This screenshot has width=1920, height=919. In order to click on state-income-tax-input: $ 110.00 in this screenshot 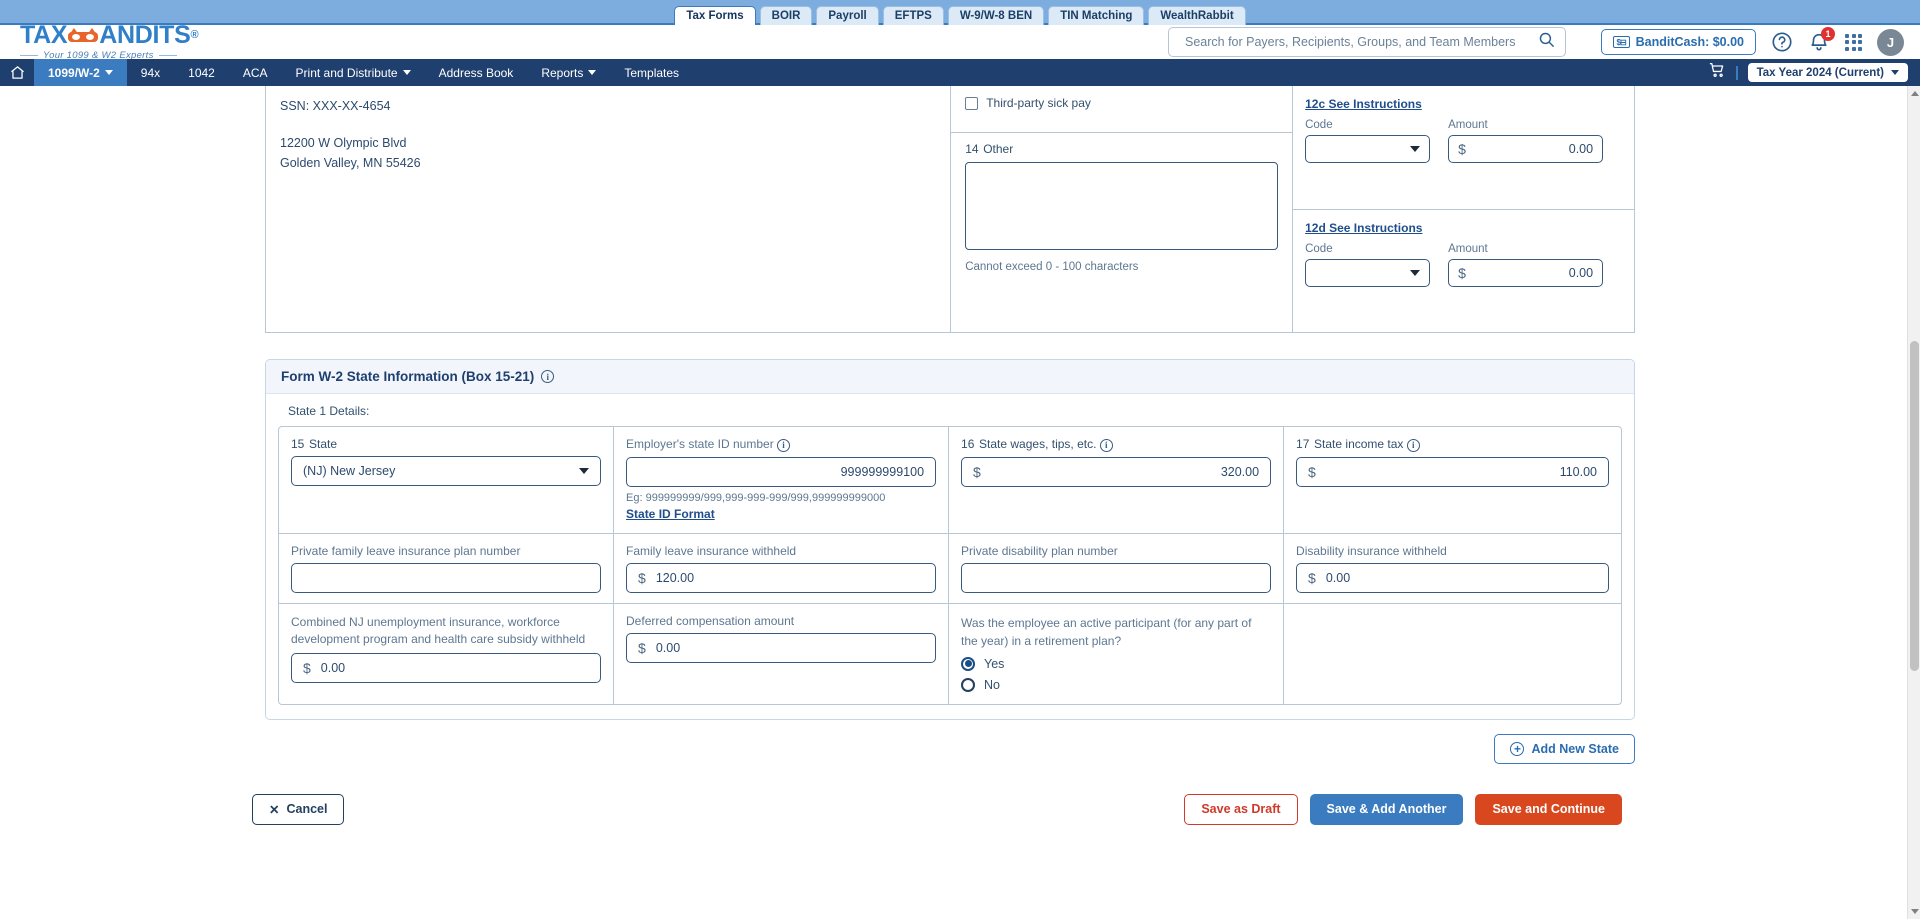, I will do `click(1453, 471)`.